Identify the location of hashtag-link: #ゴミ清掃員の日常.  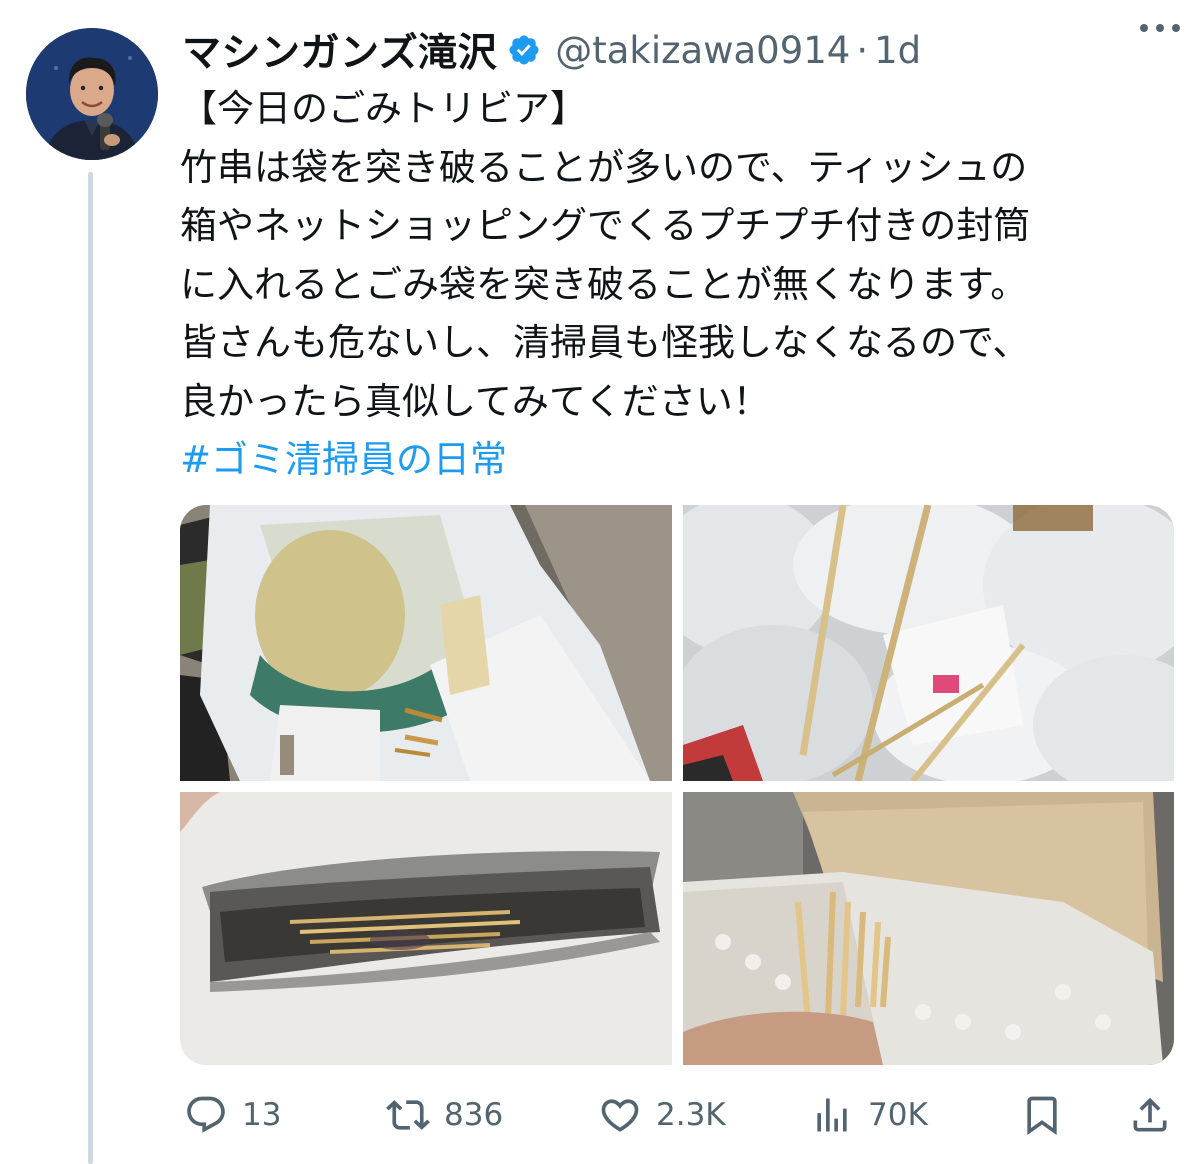
(680, 460).